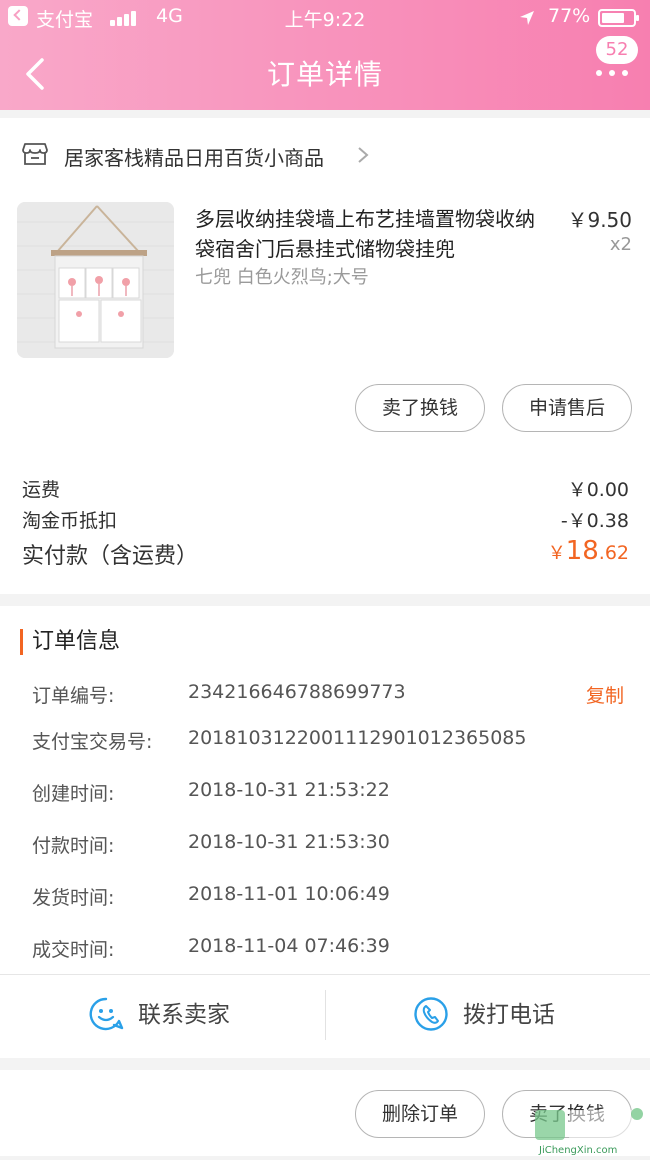 The image size is (650, 1160). What do you see at coordinates (618, 18) in the screenshot?
I see `battery-icon` at bounding box center [618, 18].